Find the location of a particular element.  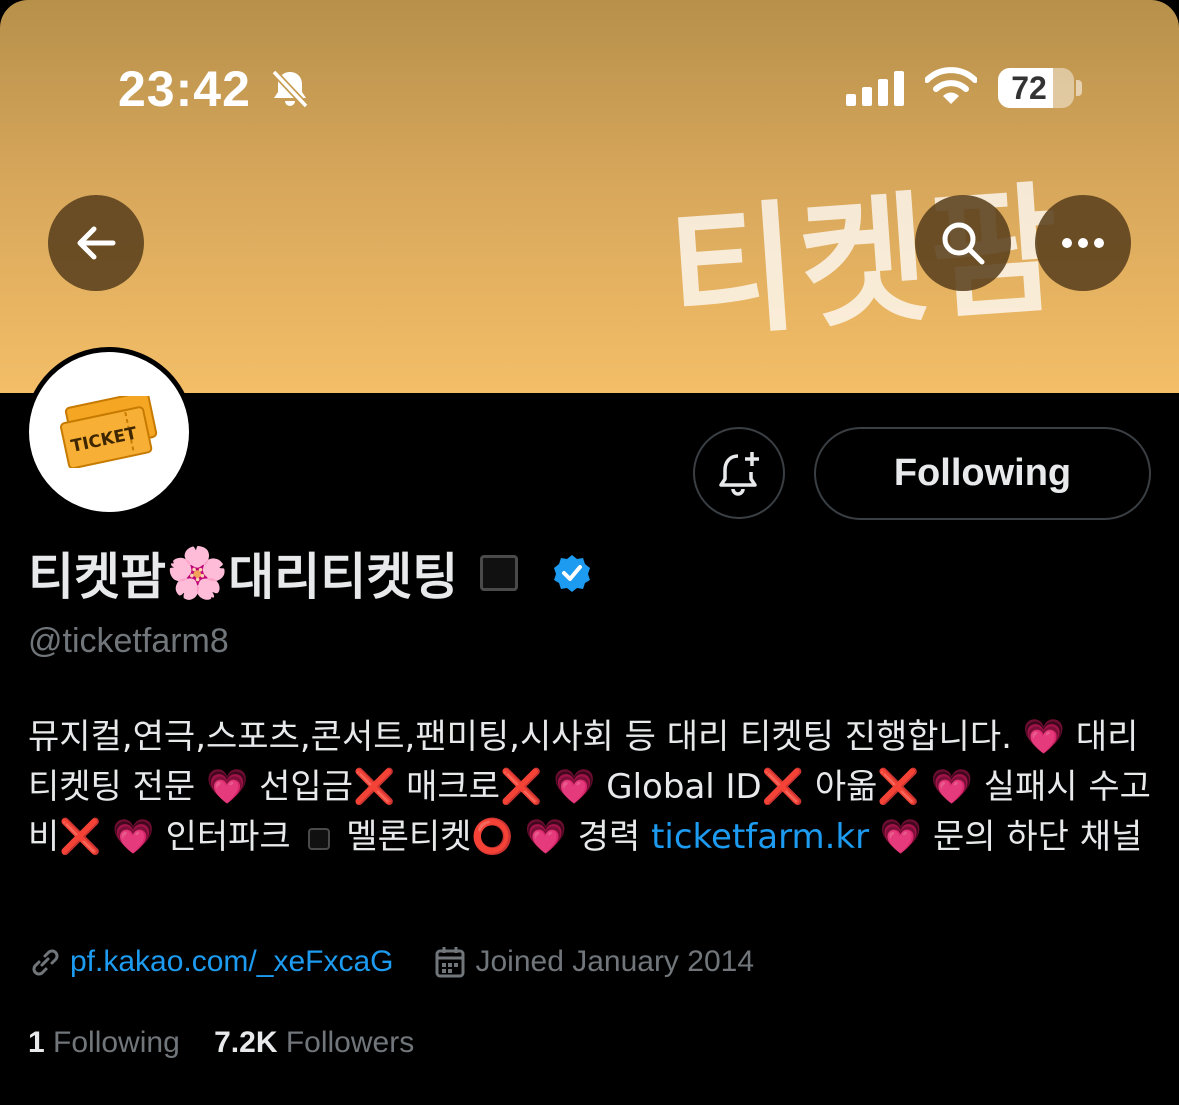

bio-text-3: 💗 문의 하단 채널 is located at coordinates (1006, 837).